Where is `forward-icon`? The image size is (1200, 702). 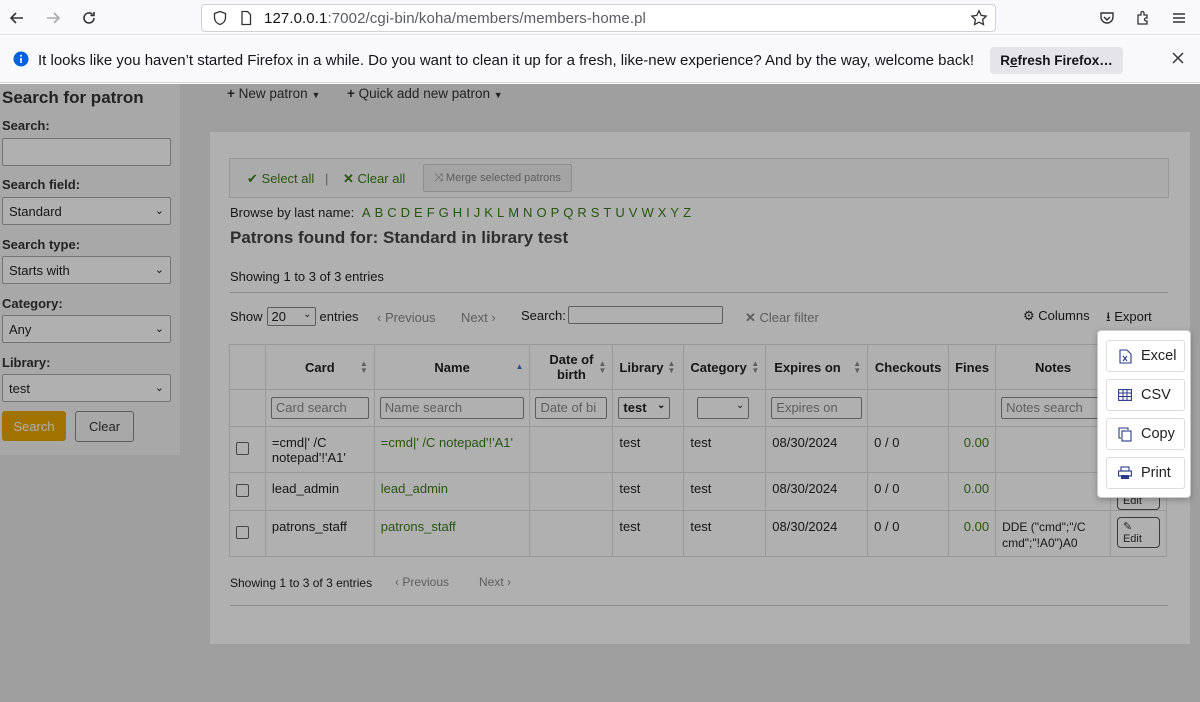
forward-icon is located at coordinates (53, 18).